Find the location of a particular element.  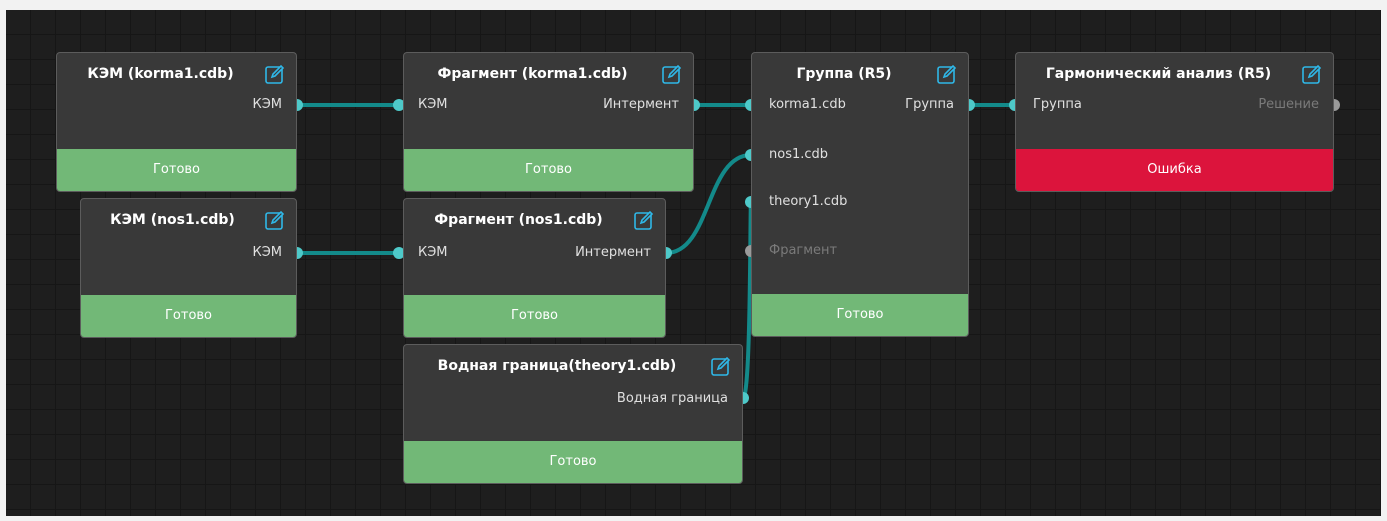

node-header: Группа (R5) is located at coordinates (860, 76).